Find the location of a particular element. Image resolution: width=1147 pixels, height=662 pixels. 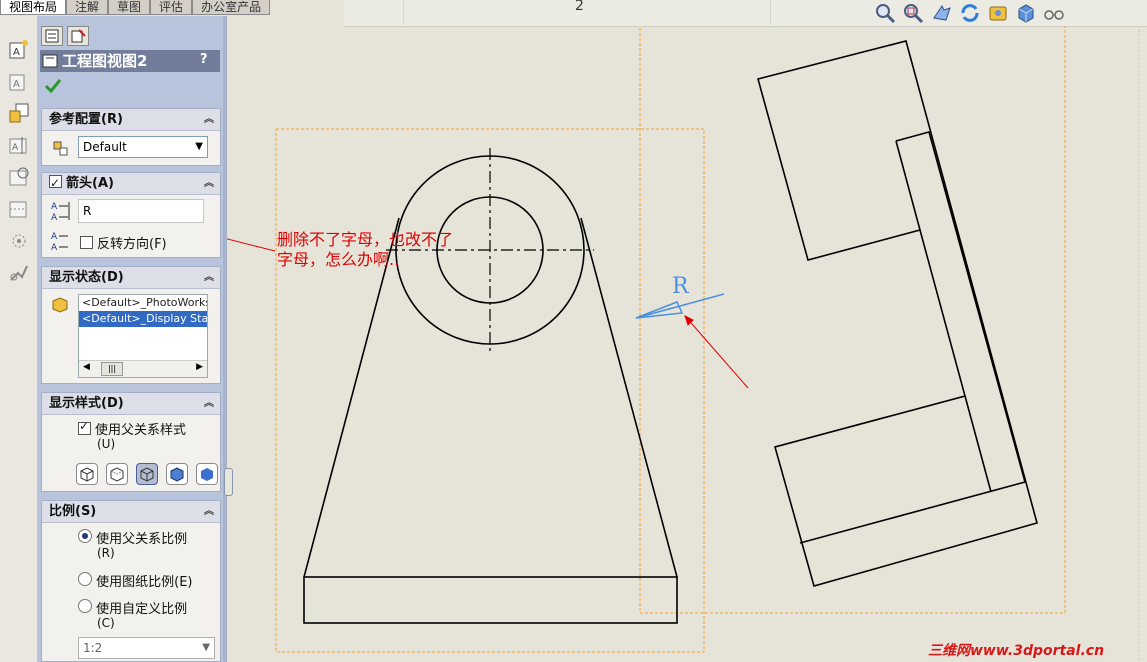

group-header: 箭头(A) ︽ is located at coordinates (131, 183).